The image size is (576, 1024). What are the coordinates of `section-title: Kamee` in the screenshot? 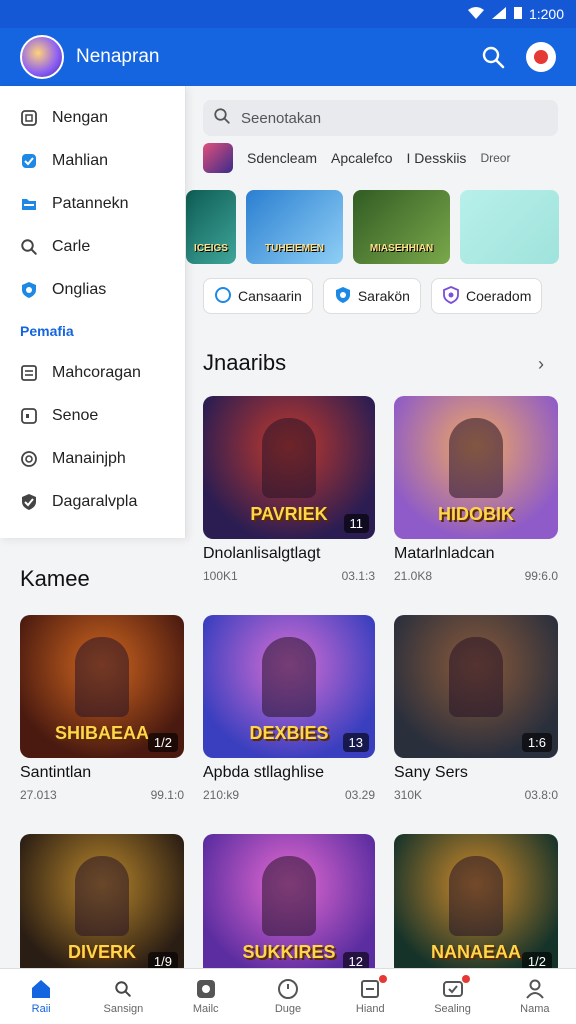 It's located at (55, 578).